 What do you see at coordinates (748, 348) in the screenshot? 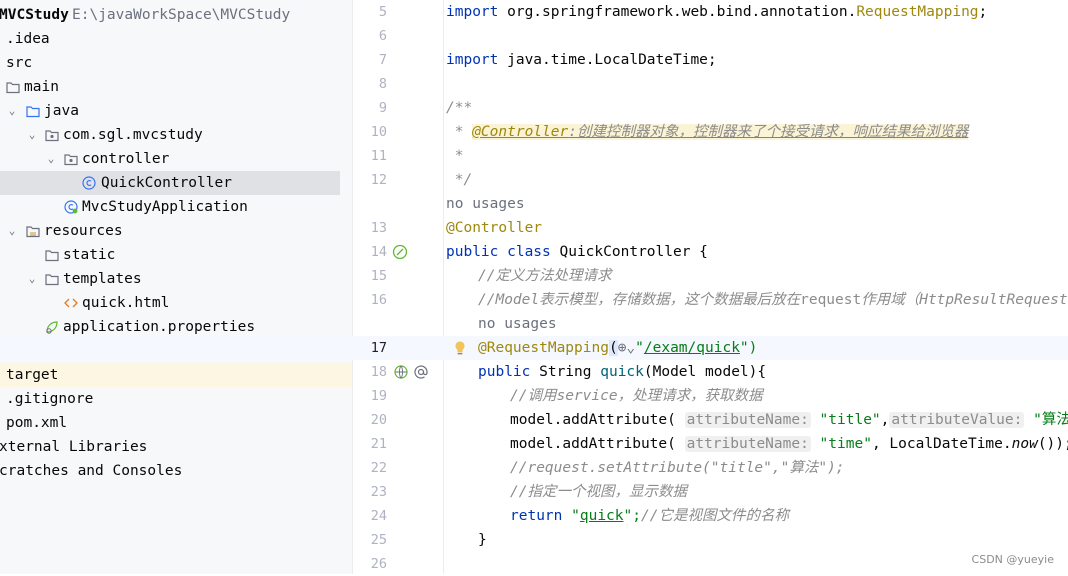
I see `string: ")` at bounding box center [748, 348].